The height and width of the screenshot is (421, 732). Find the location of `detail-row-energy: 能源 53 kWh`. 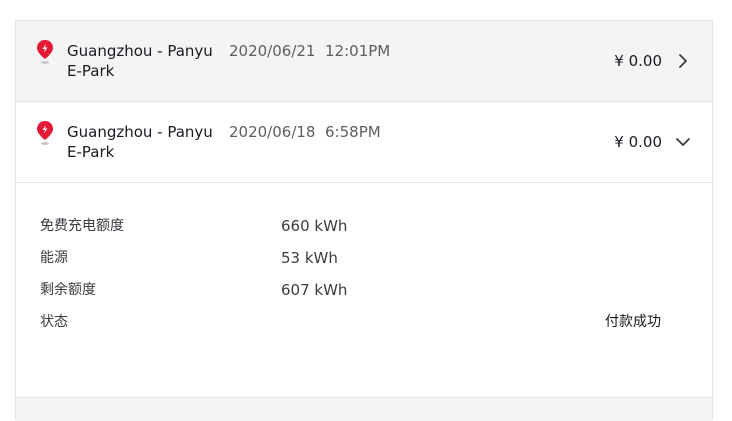

detail-row-energy: 能源 53 kWh is located at coordinates (364, 258).